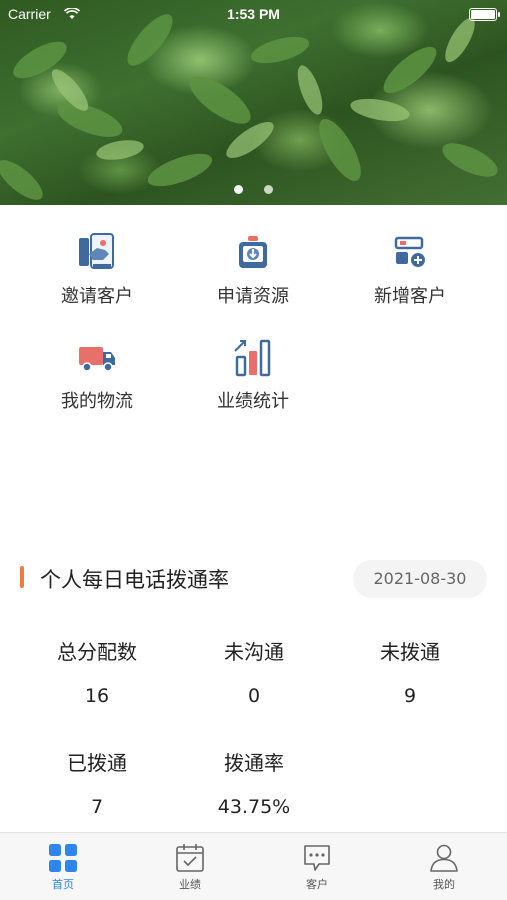 The height and width of the screenshot is (900, 507). Describe the element at coordinates (22, 577) in the screenshot. I see `section-marker` at that location.